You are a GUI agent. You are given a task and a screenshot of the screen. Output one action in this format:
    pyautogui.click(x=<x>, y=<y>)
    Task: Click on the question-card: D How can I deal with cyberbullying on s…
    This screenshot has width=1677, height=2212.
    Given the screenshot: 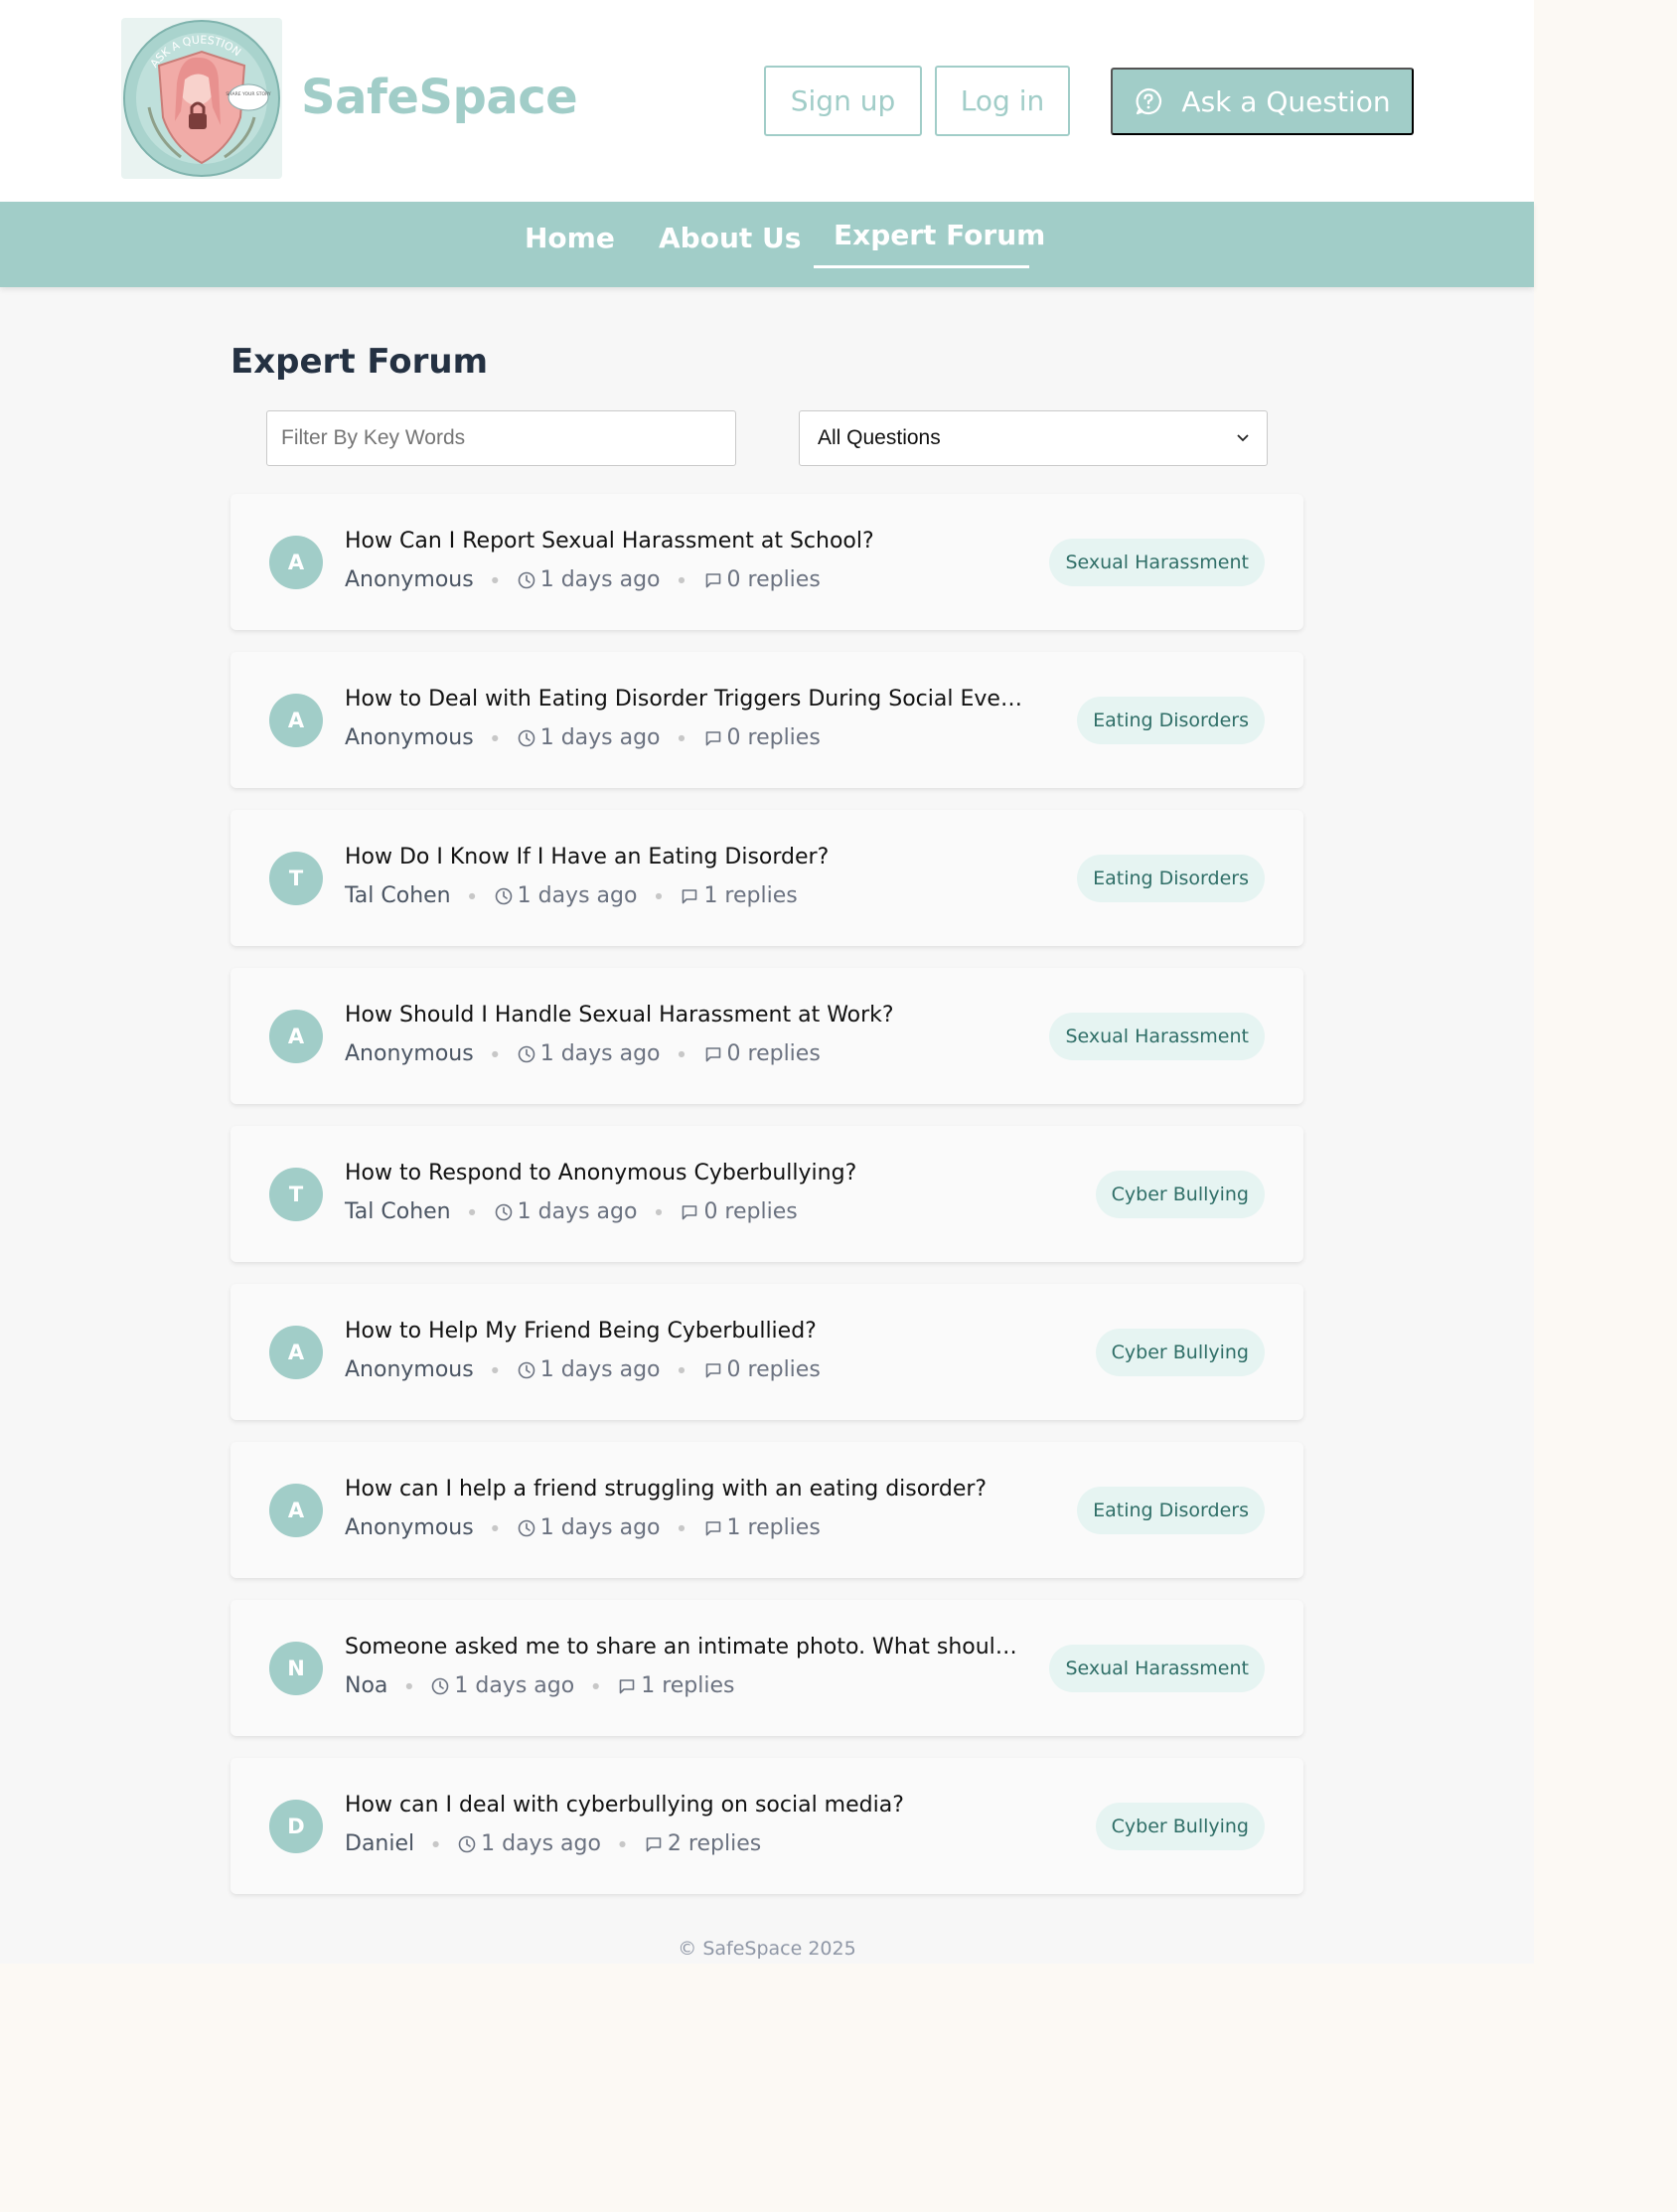 What is the action you would take?
    pyautogui.click(x=767, y=1826)
    